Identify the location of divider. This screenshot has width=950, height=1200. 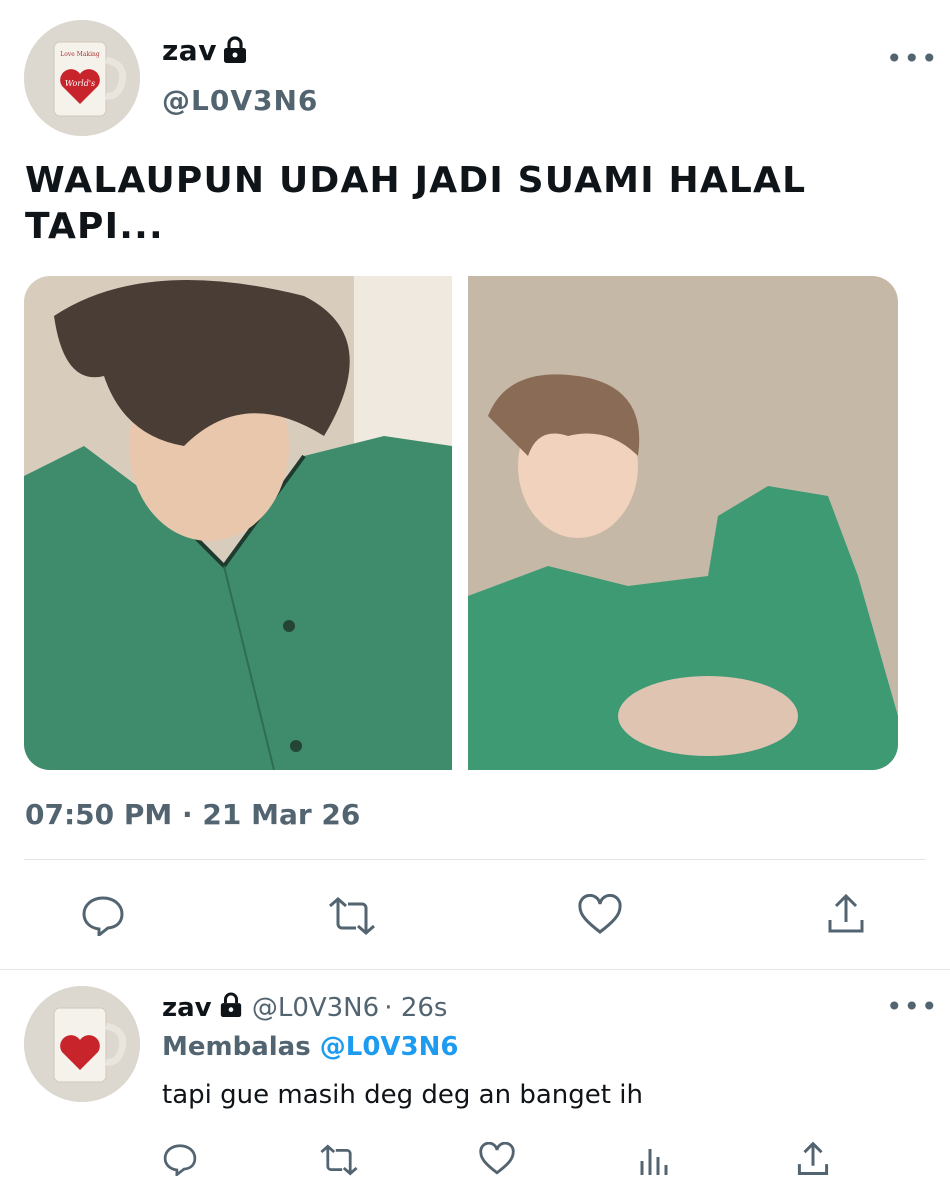
(475, 859).